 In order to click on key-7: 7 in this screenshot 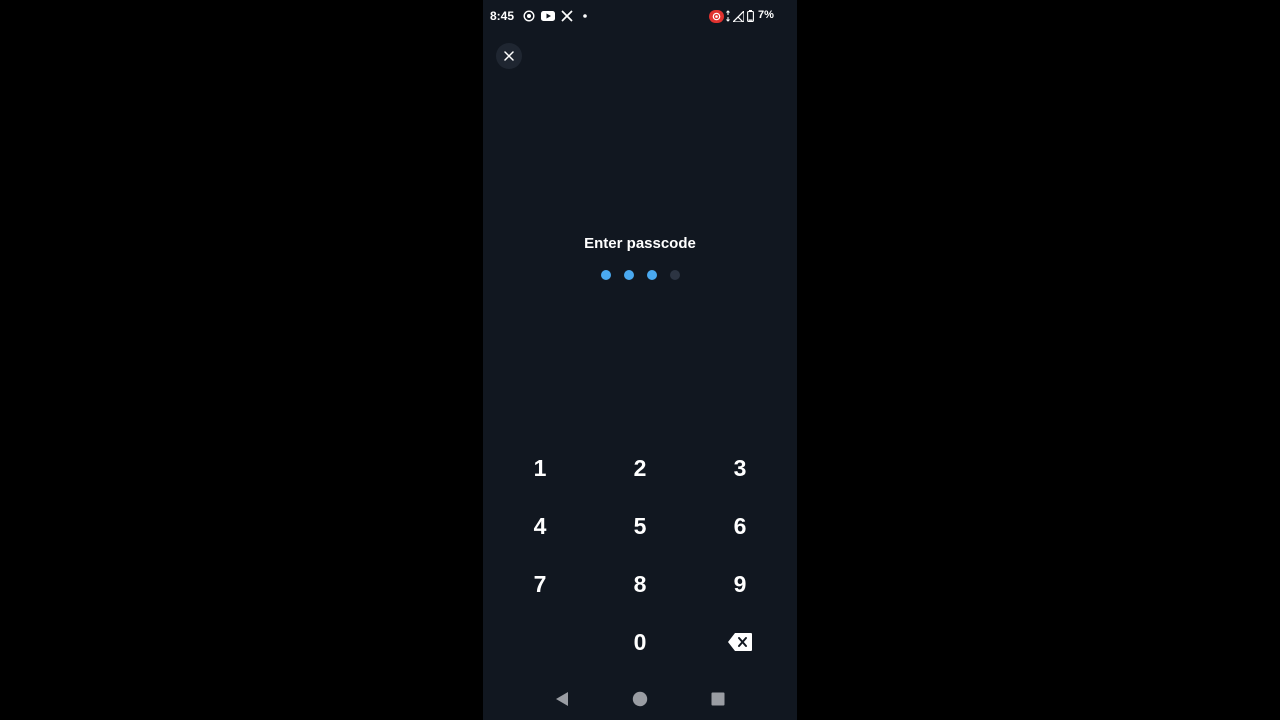, I will do `click(540, 584)`.